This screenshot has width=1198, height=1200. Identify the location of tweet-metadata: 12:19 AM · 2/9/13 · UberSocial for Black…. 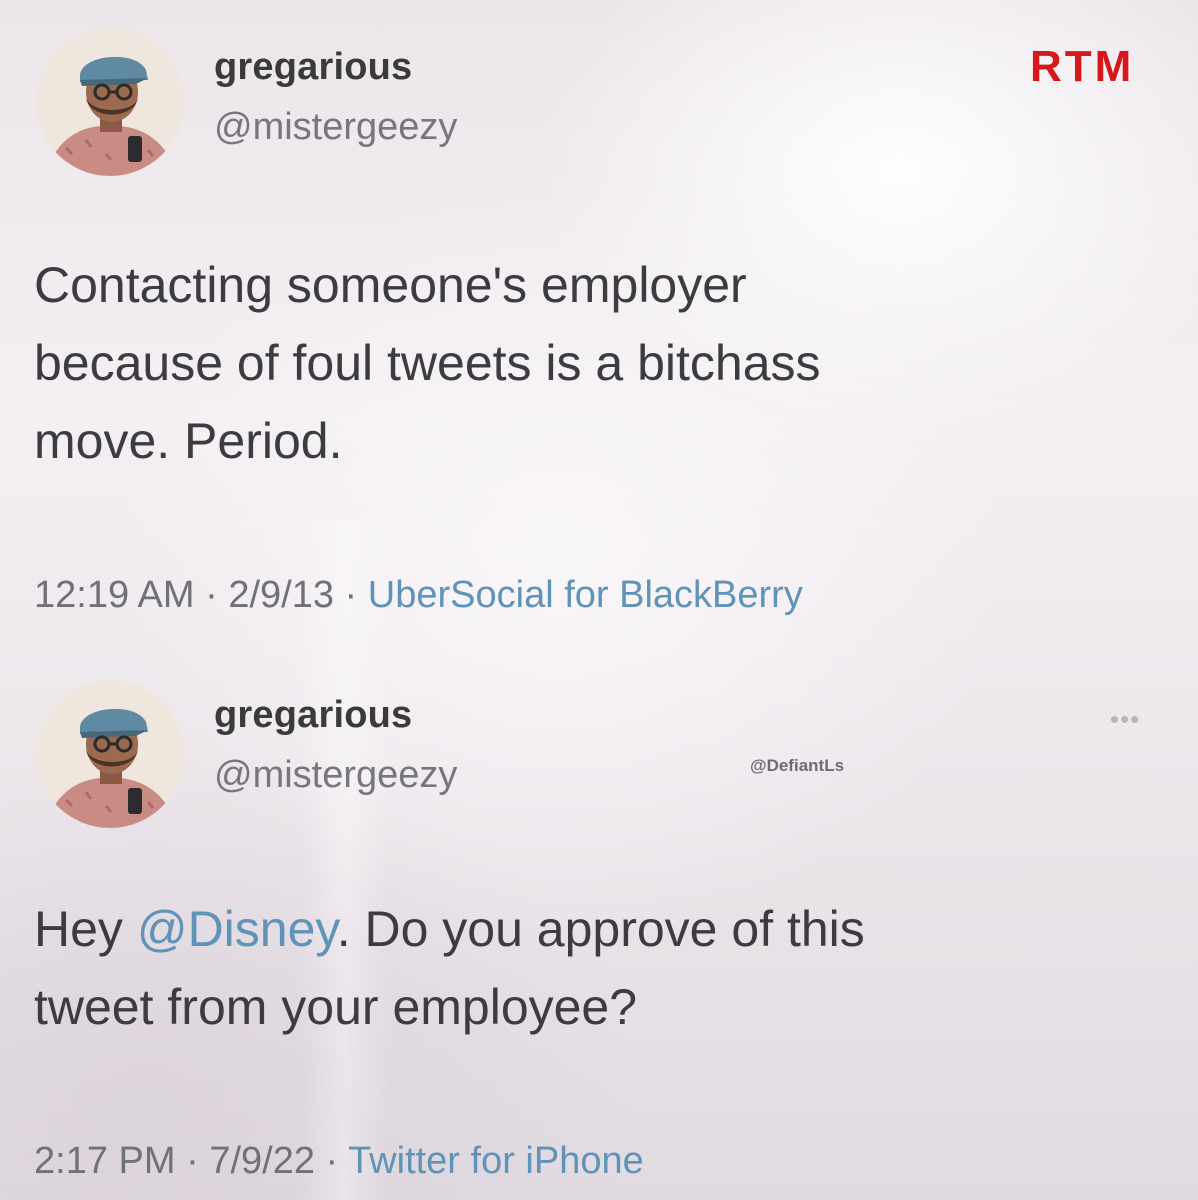
(418, 595).